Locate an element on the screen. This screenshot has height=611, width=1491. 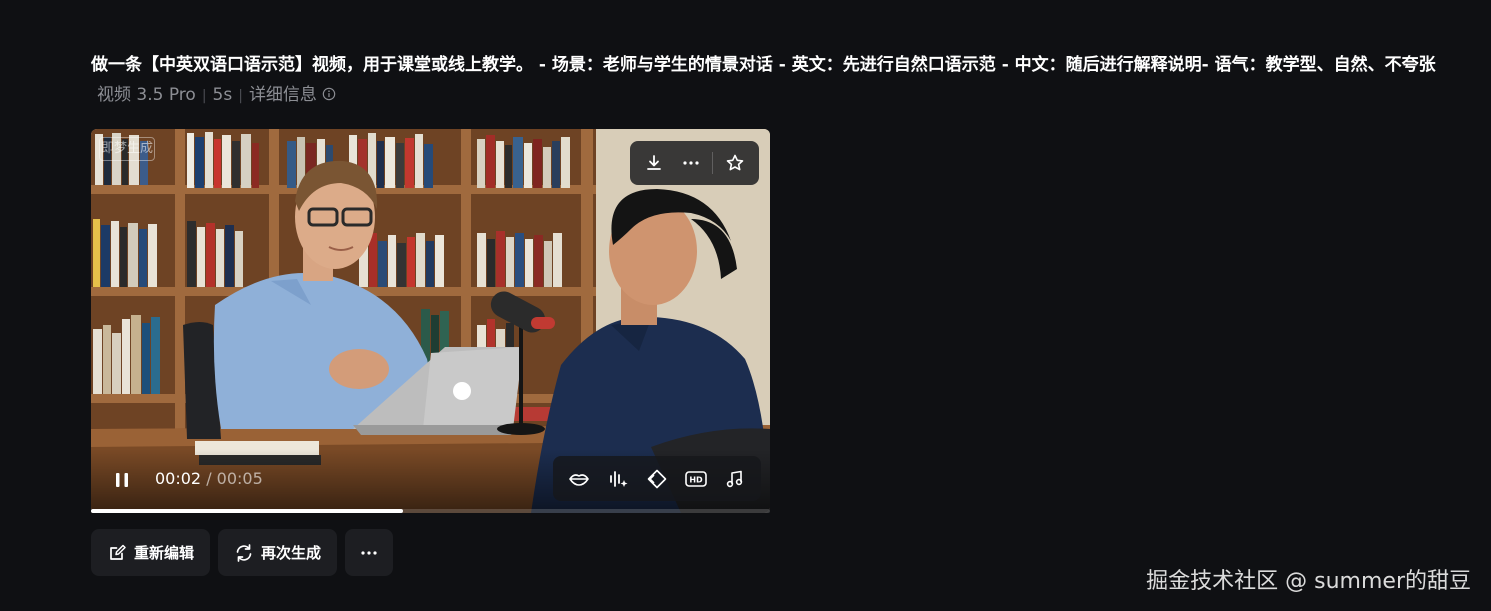
audio-wave-button is located at coordinates (618, 479).